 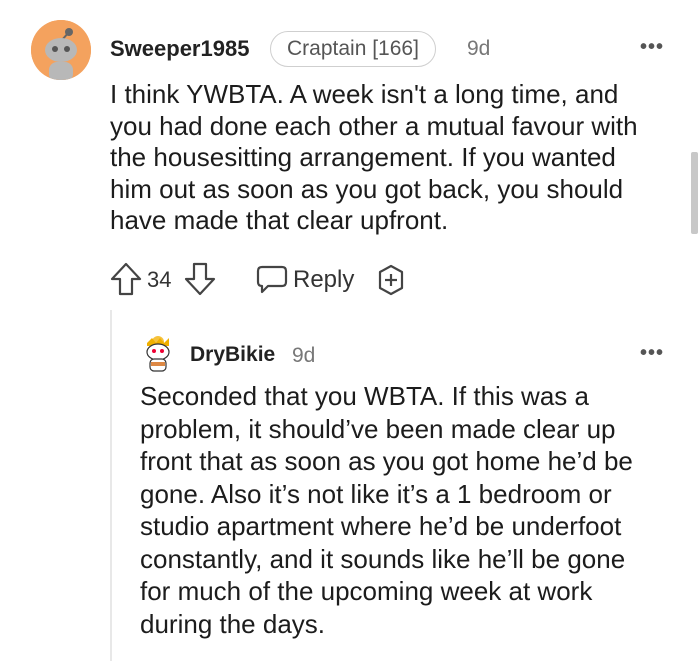 What do you see at coordinates (304, 355) in the screenshot?
I see `reply-timestamp: 9d` at bounding box center [304, 355].